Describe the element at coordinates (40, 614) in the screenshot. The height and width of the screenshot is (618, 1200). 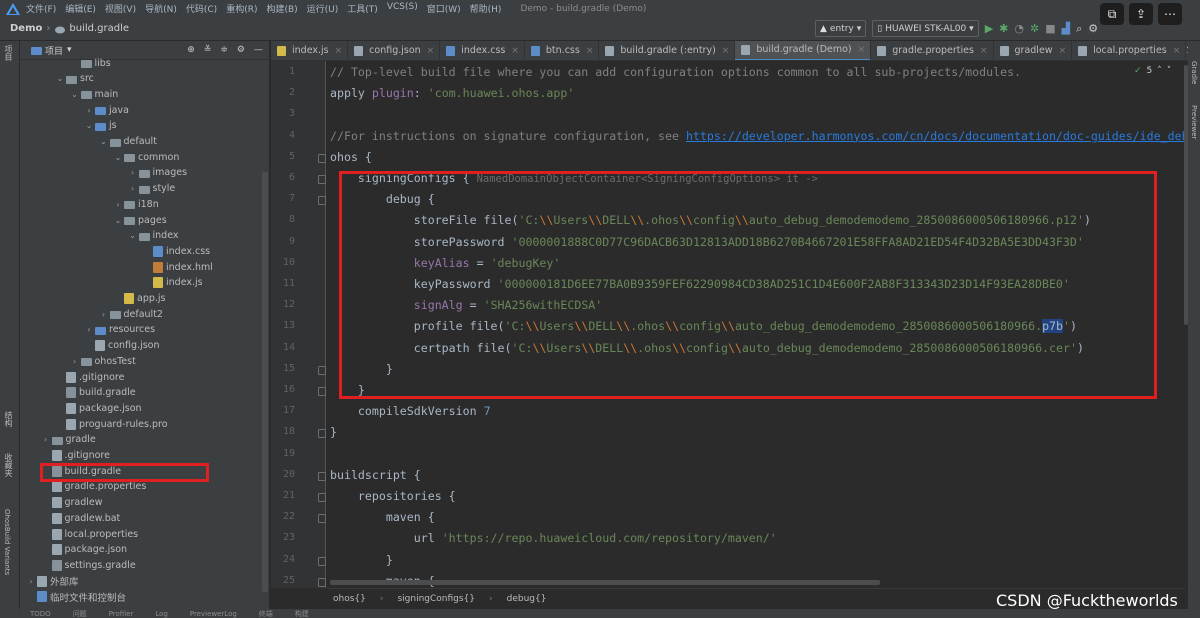
I see `tool-window-button: TODO` at that location.